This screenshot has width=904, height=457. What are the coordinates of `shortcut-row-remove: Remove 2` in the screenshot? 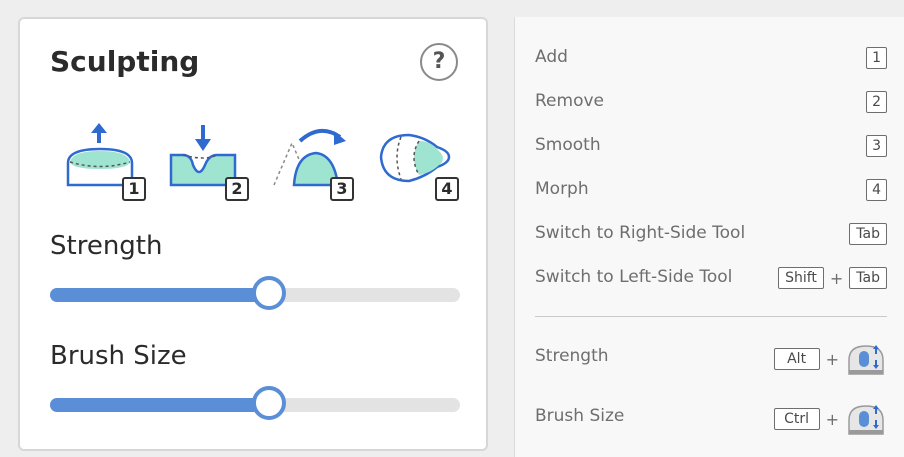 It's located at (711, 102).